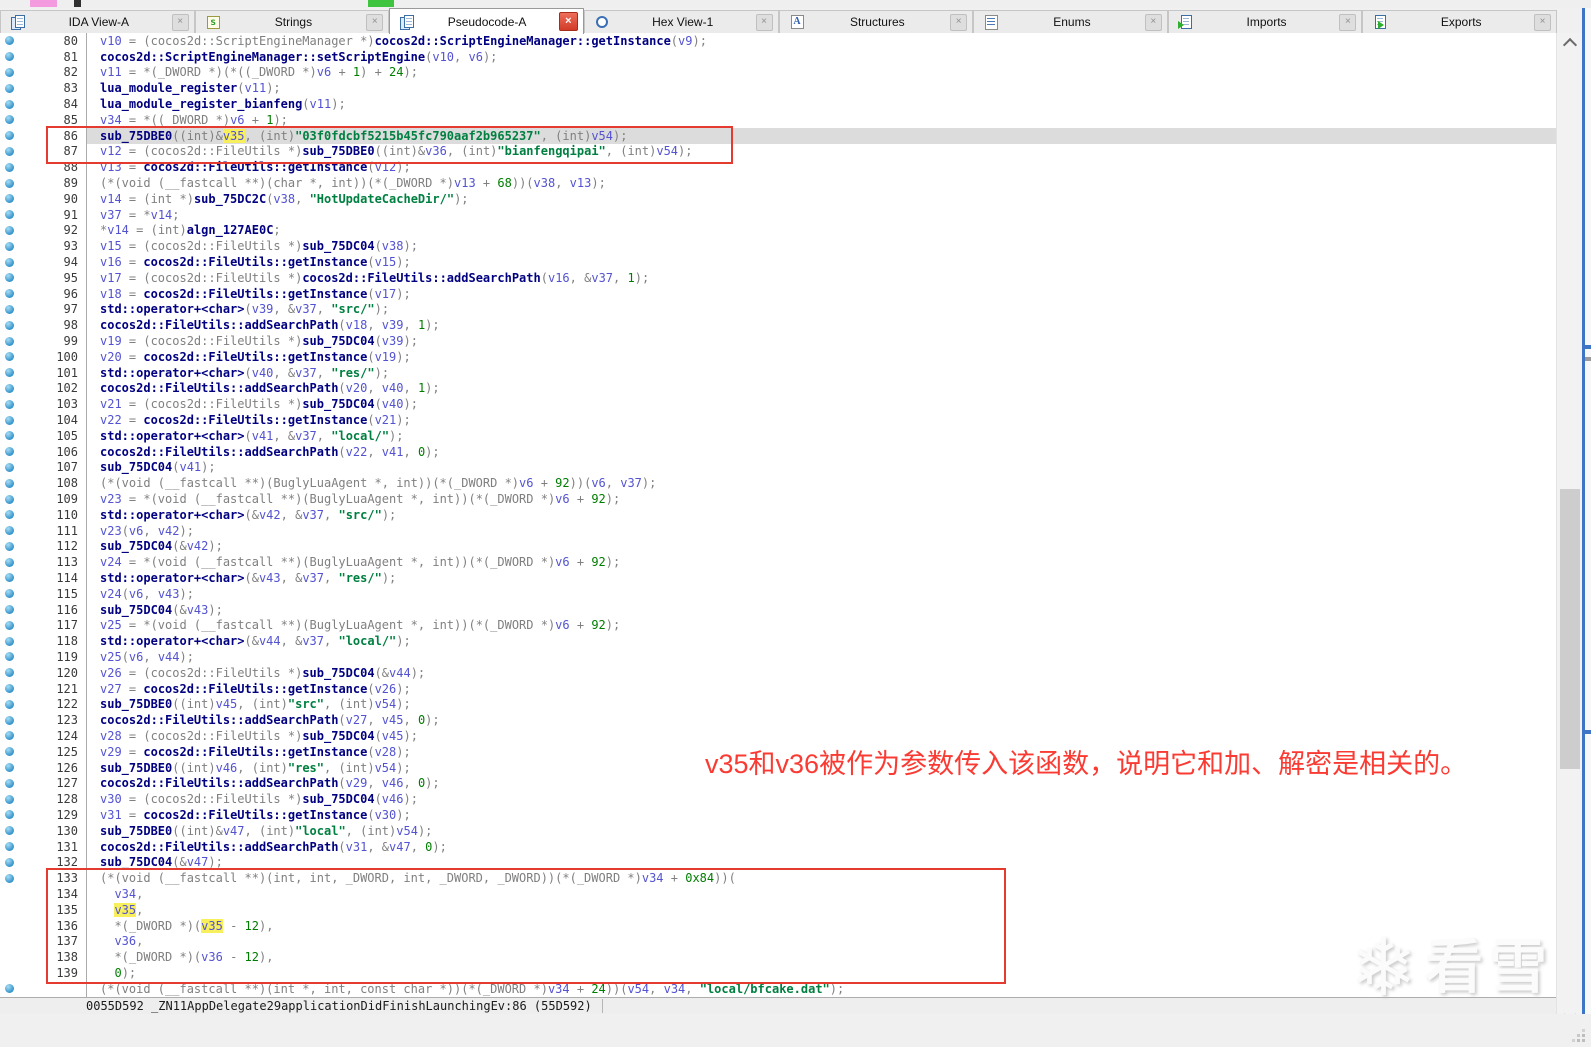 Image resolution: width=1591 pixels, height=1047 pixels. I want to click on variable-token: v43, so click(198, 610).